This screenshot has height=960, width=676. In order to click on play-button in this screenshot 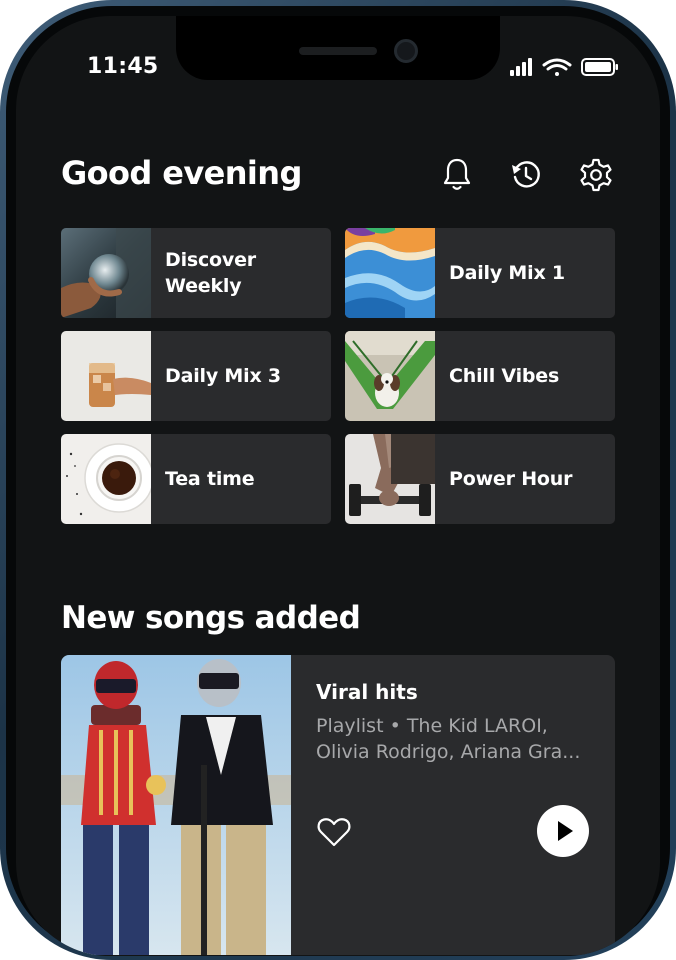, I will do `click(563, 831)`.